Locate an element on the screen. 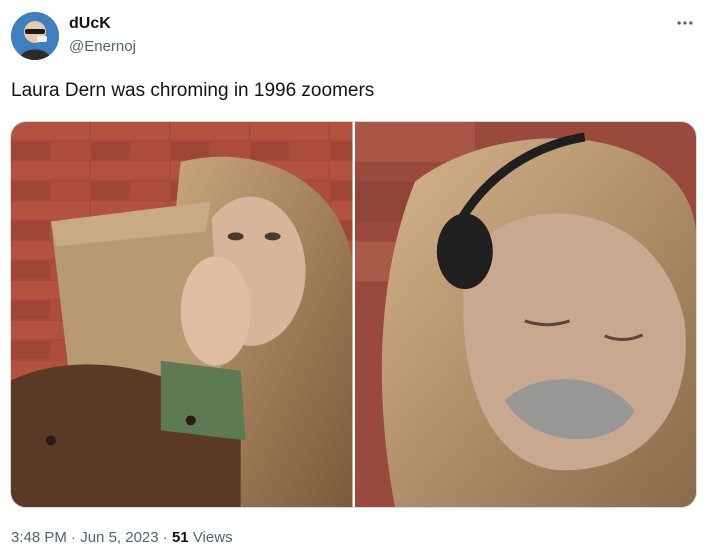  tweet-date: Jun 5, 2023 is located at coordinates (119, 537).